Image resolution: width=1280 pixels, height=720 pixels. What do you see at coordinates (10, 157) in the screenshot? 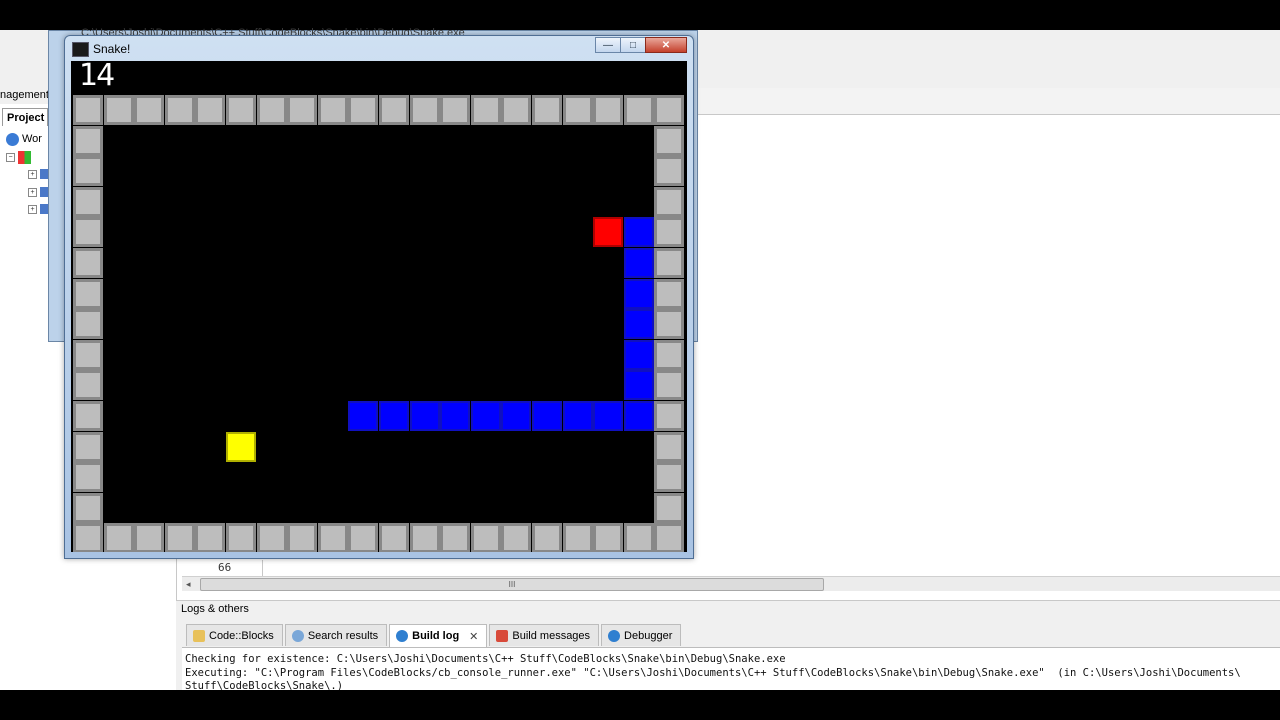
I see `collapse-icon: −` at bounding box center [10, 157].